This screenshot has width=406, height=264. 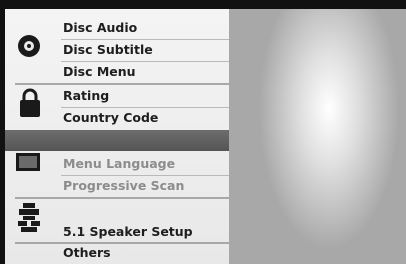 I want to click on menu-item-others: Others, so click(x=87, y=252).